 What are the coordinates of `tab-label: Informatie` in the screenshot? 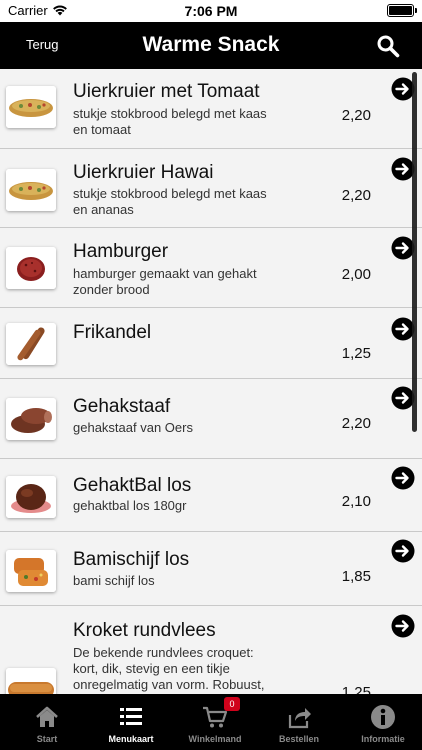 It's located at (383, 739).